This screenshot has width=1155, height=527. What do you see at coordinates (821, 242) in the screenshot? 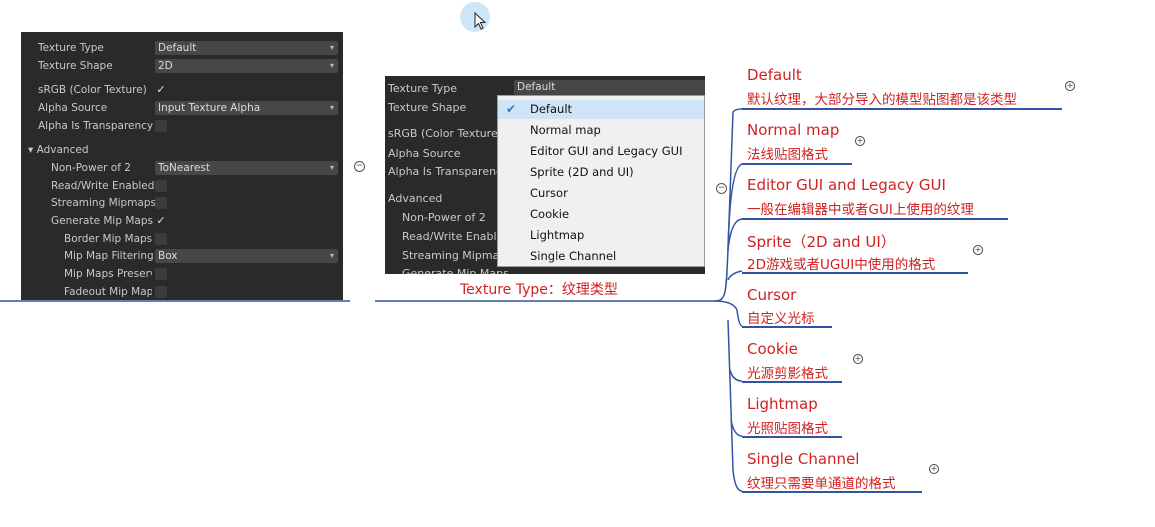
I see `node-title: Sprite（2D and UI）` at bounding box center [821, 242].